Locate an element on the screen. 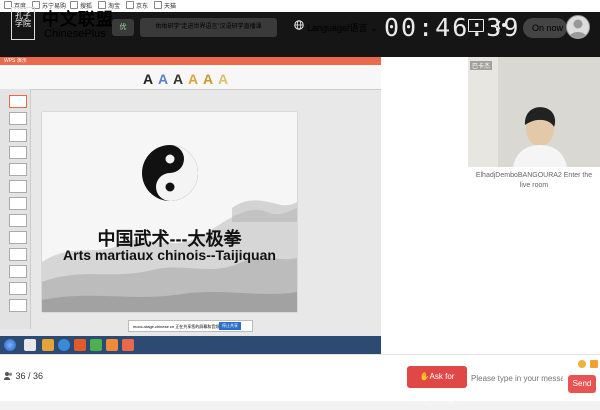 The width and height of the screenshot is (600, 410). wordart-style-6: A is located at coordinates (223, 79).